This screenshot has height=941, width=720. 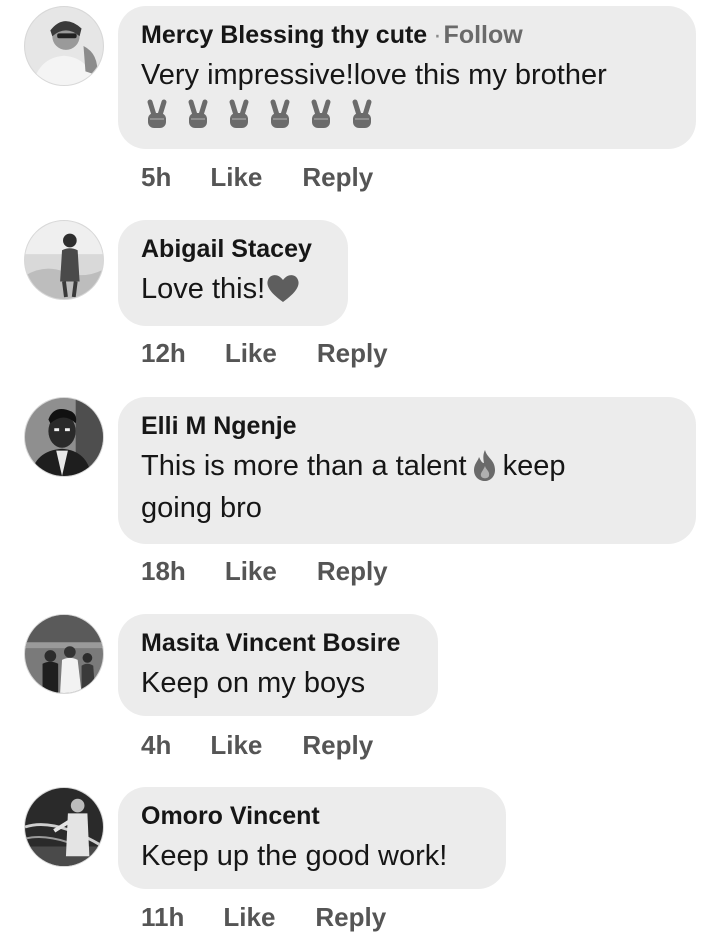 I want to click on comment-author: Masita Vincent Bosire, so click(x=277, y=643).